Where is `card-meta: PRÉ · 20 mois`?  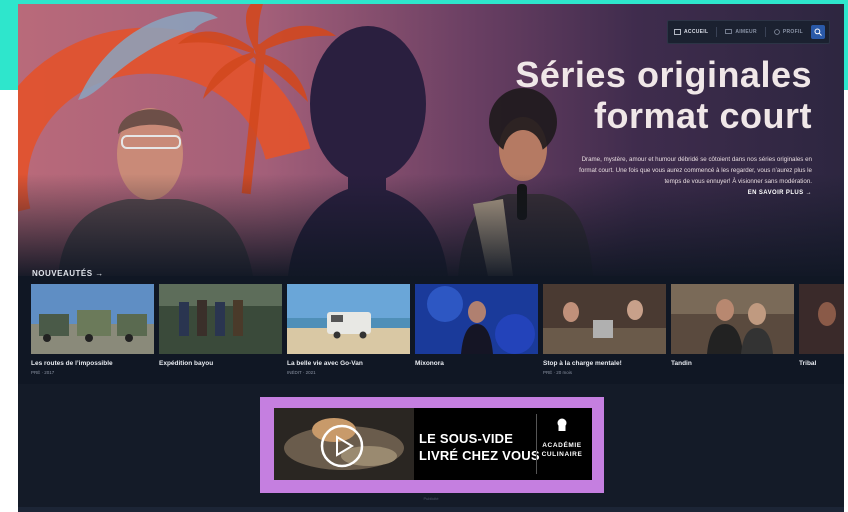
card-meta: PRÉ · 20 mois is located at coordinates (558, 372).